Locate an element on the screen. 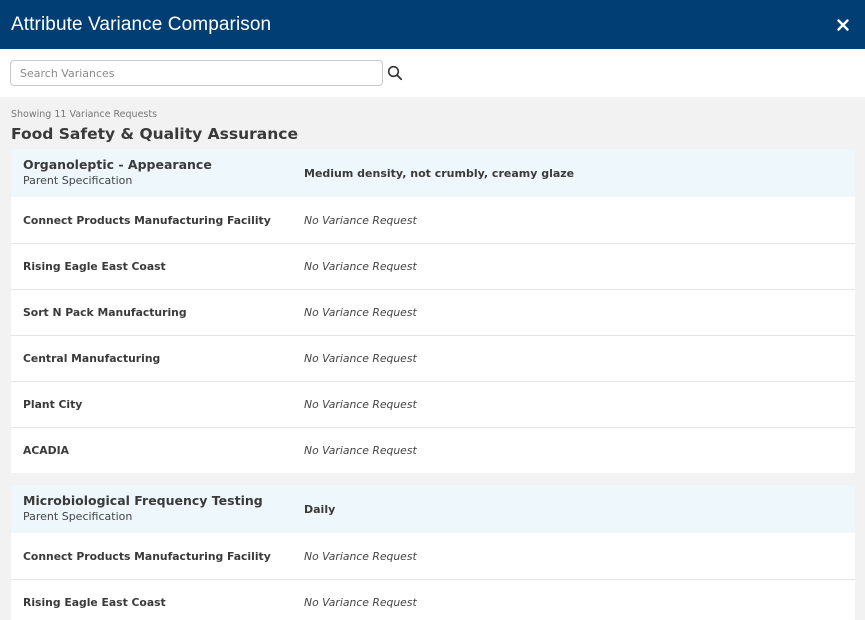 The width and height of the screenshot is (865, 620). close-button is located at coordinates (843, 25).